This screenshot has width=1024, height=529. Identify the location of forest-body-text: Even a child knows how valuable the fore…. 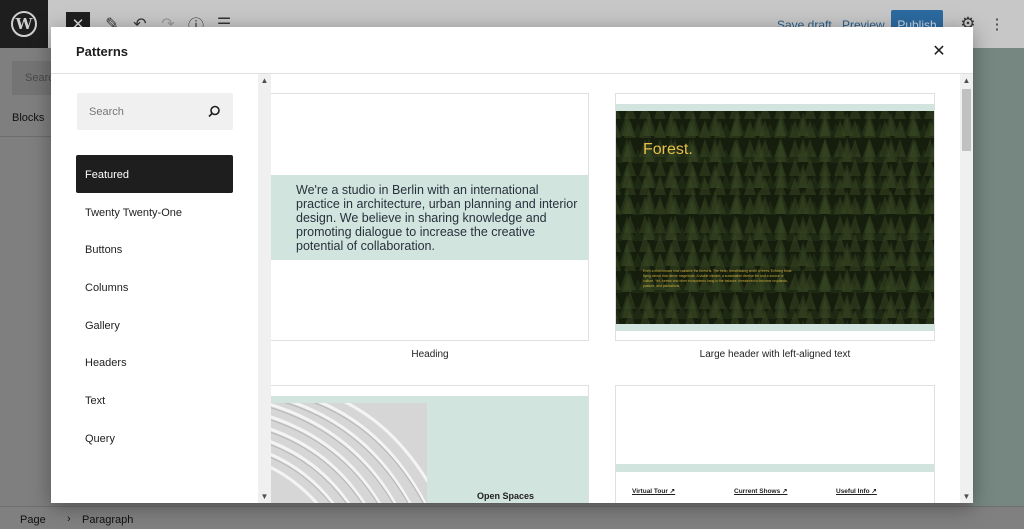
(717, 278).